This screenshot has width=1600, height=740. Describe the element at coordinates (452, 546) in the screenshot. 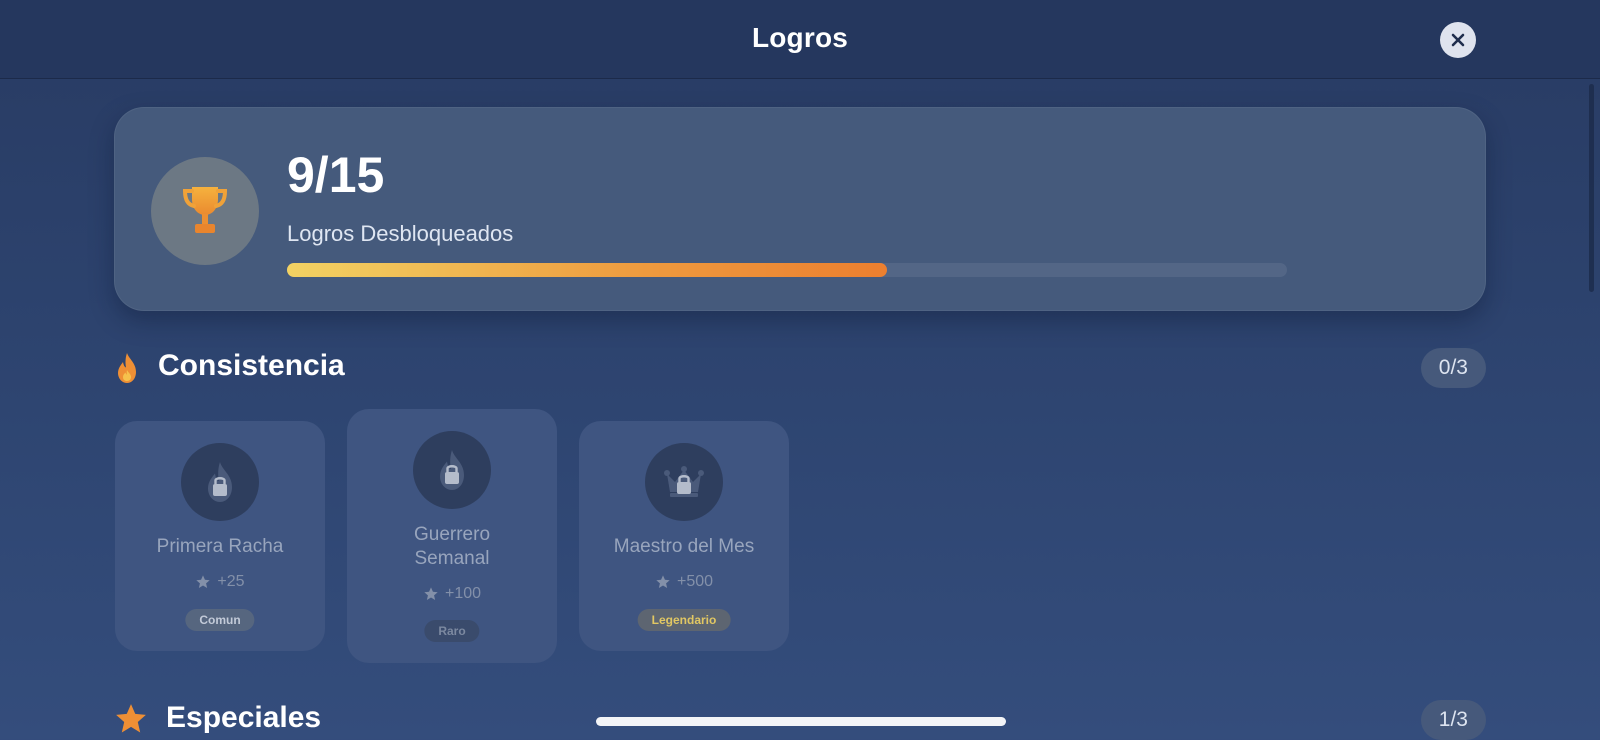

I see `achievement-name: Guerrero Semanal` at that location.